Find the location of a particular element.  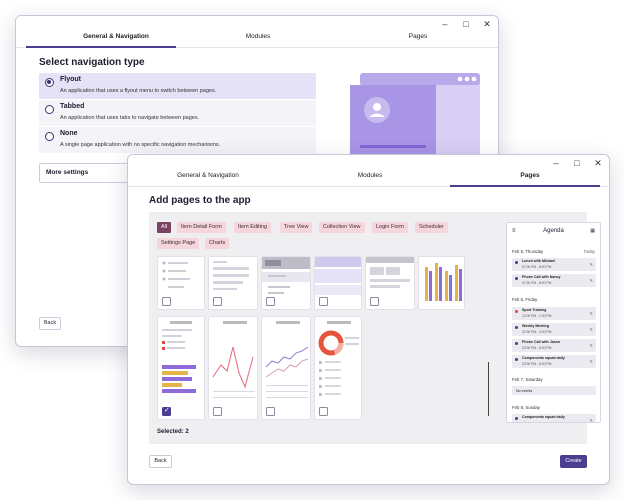

page-thumbnail-item-editing is located at coordinates (233, 283).